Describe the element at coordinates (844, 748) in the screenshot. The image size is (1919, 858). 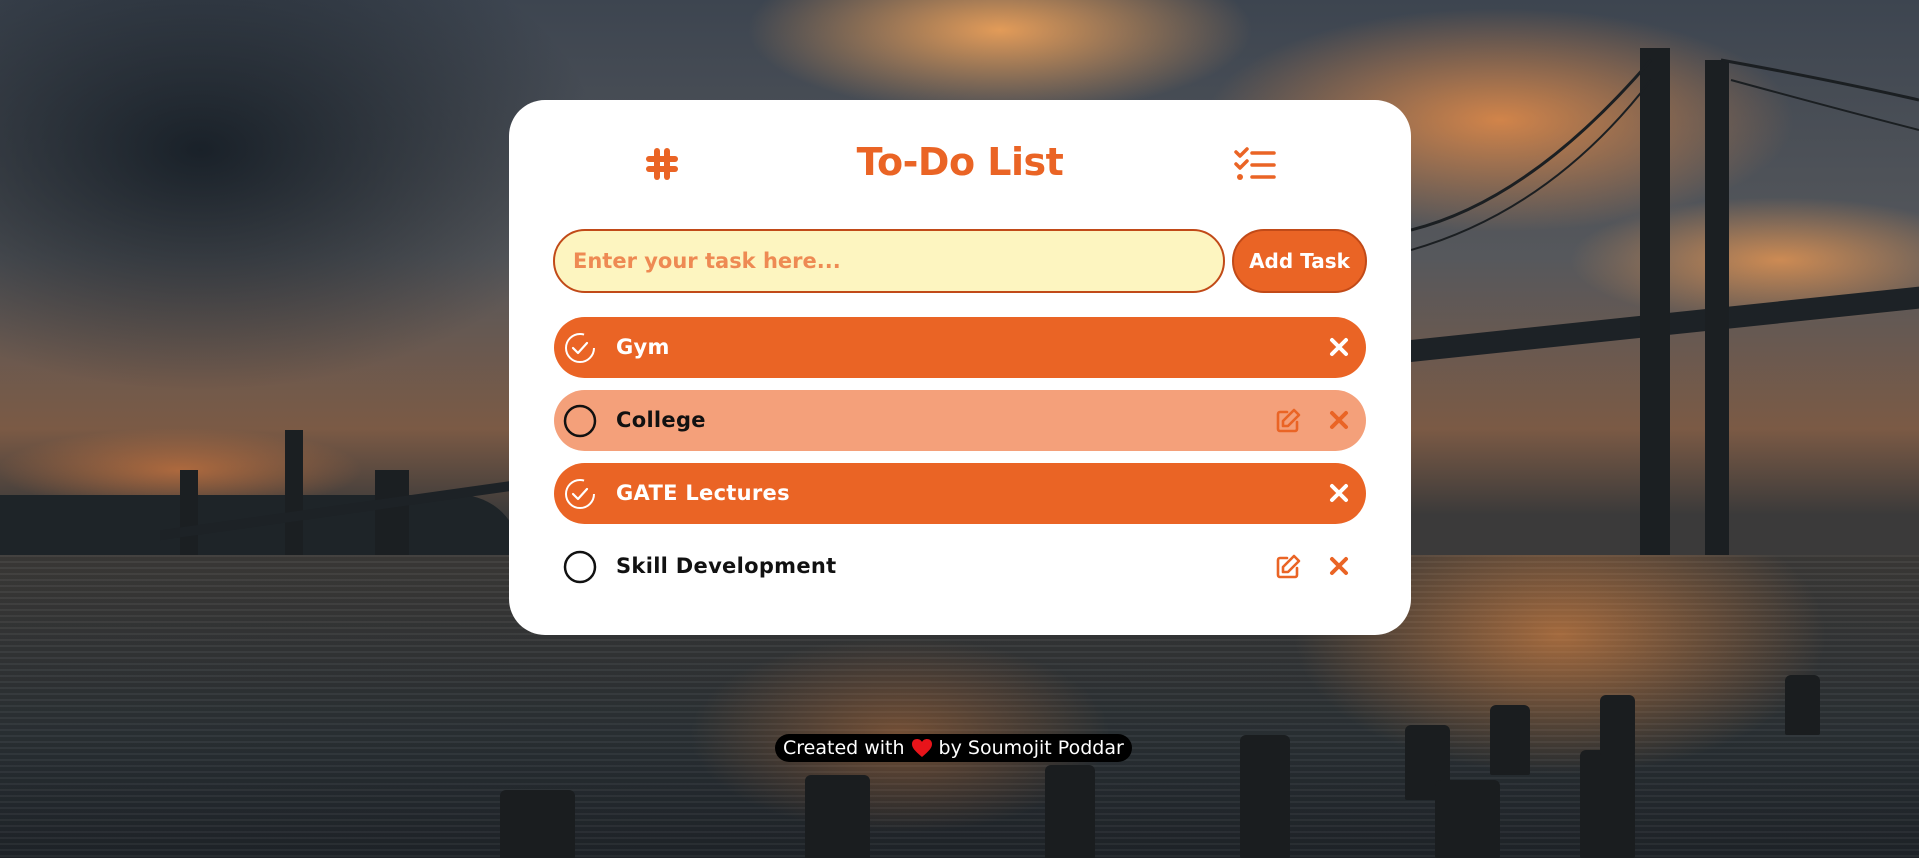
I see `credit-prefix: Created with` at that location.